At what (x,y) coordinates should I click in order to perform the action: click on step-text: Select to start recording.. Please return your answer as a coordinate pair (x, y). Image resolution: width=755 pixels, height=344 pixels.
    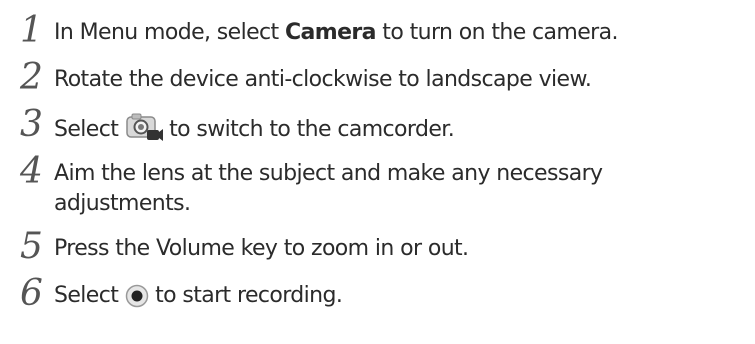
    Looking at the image, I should click on (198, 295).